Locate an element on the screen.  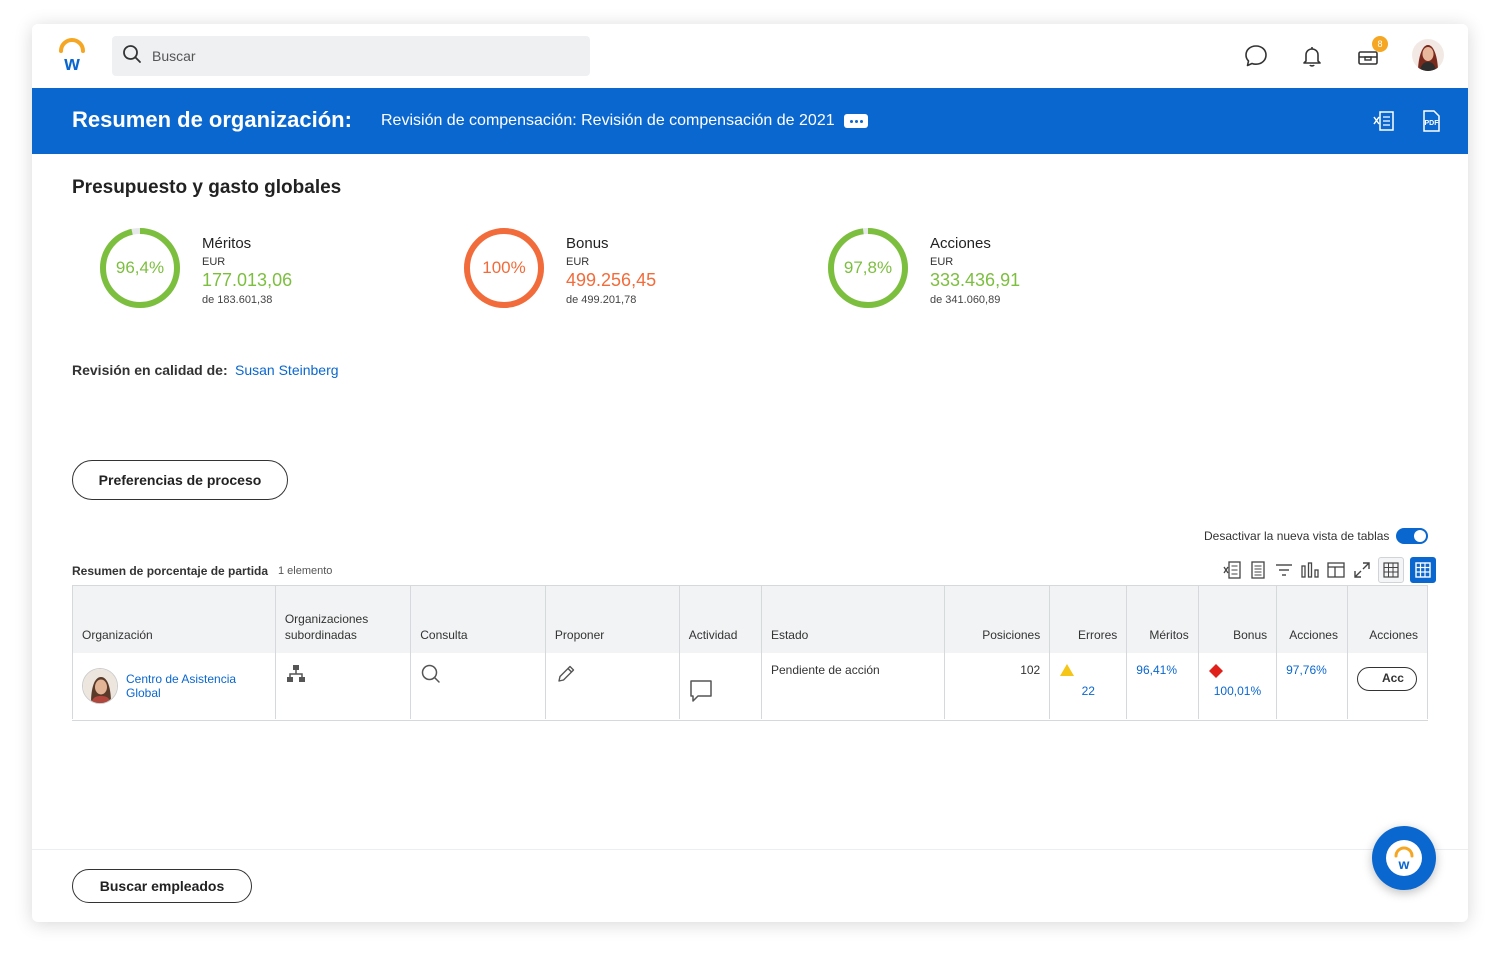
column-header: Proponer is located at coordinates (612, 619).